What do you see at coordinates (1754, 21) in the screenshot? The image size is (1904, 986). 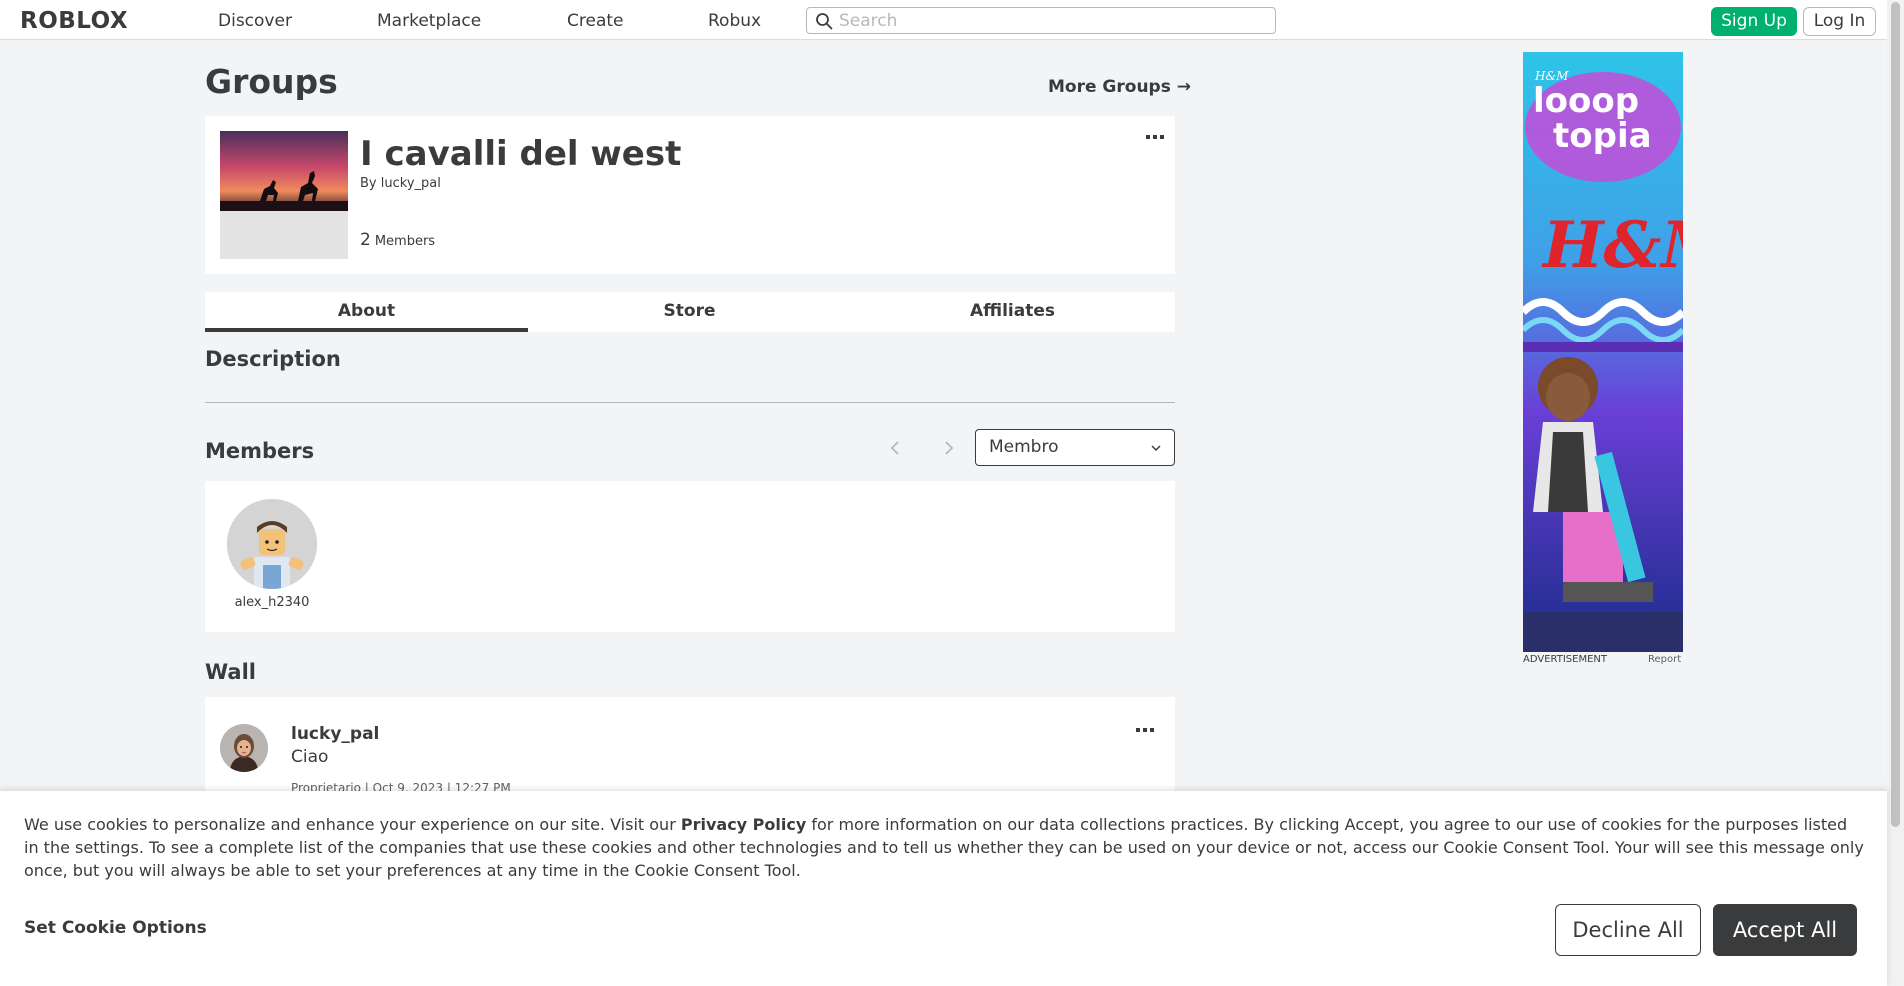 I see `sign-up-button: Sign Up` at bounding box center [1754, 21].